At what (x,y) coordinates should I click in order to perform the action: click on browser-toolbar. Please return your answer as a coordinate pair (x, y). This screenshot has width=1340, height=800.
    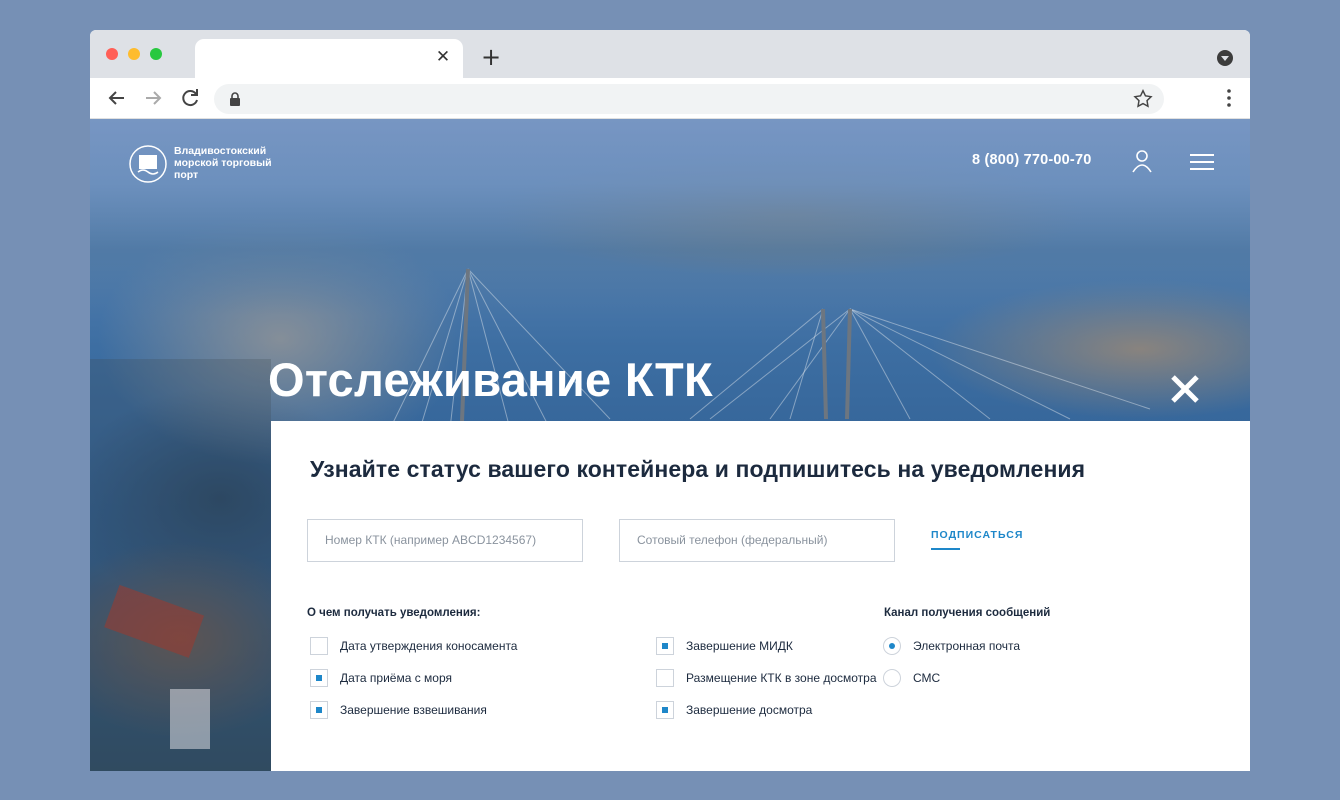
    Looking at the image, I should click on (670, 98).